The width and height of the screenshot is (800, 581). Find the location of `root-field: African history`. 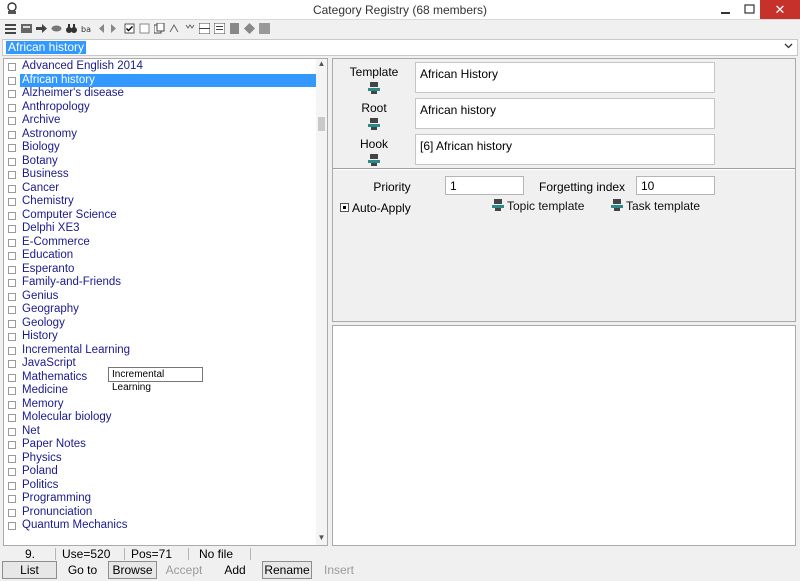

root-field: African history is located at coordinates (565, 113).